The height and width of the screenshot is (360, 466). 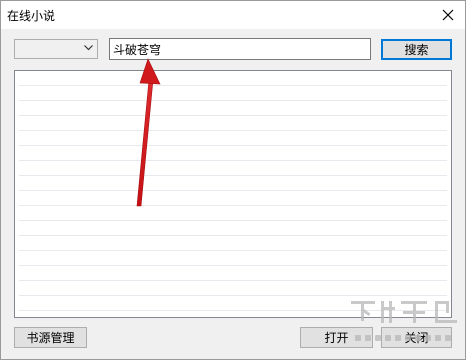 I want to click on source-manage-button: 书源管理, so click(x=50, y=337).